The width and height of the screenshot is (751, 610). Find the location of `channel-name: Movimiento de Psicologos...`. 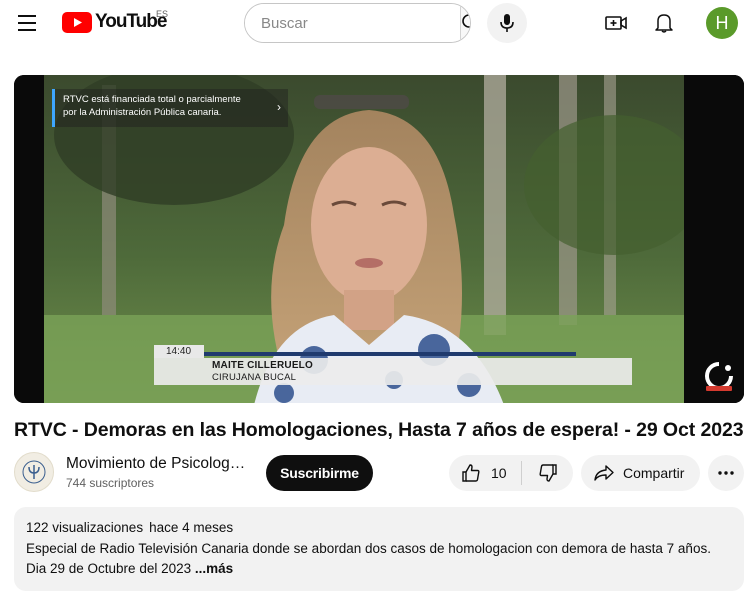

channel-name: Movimiento de Psicologos... is located at coordinates (156, 464).